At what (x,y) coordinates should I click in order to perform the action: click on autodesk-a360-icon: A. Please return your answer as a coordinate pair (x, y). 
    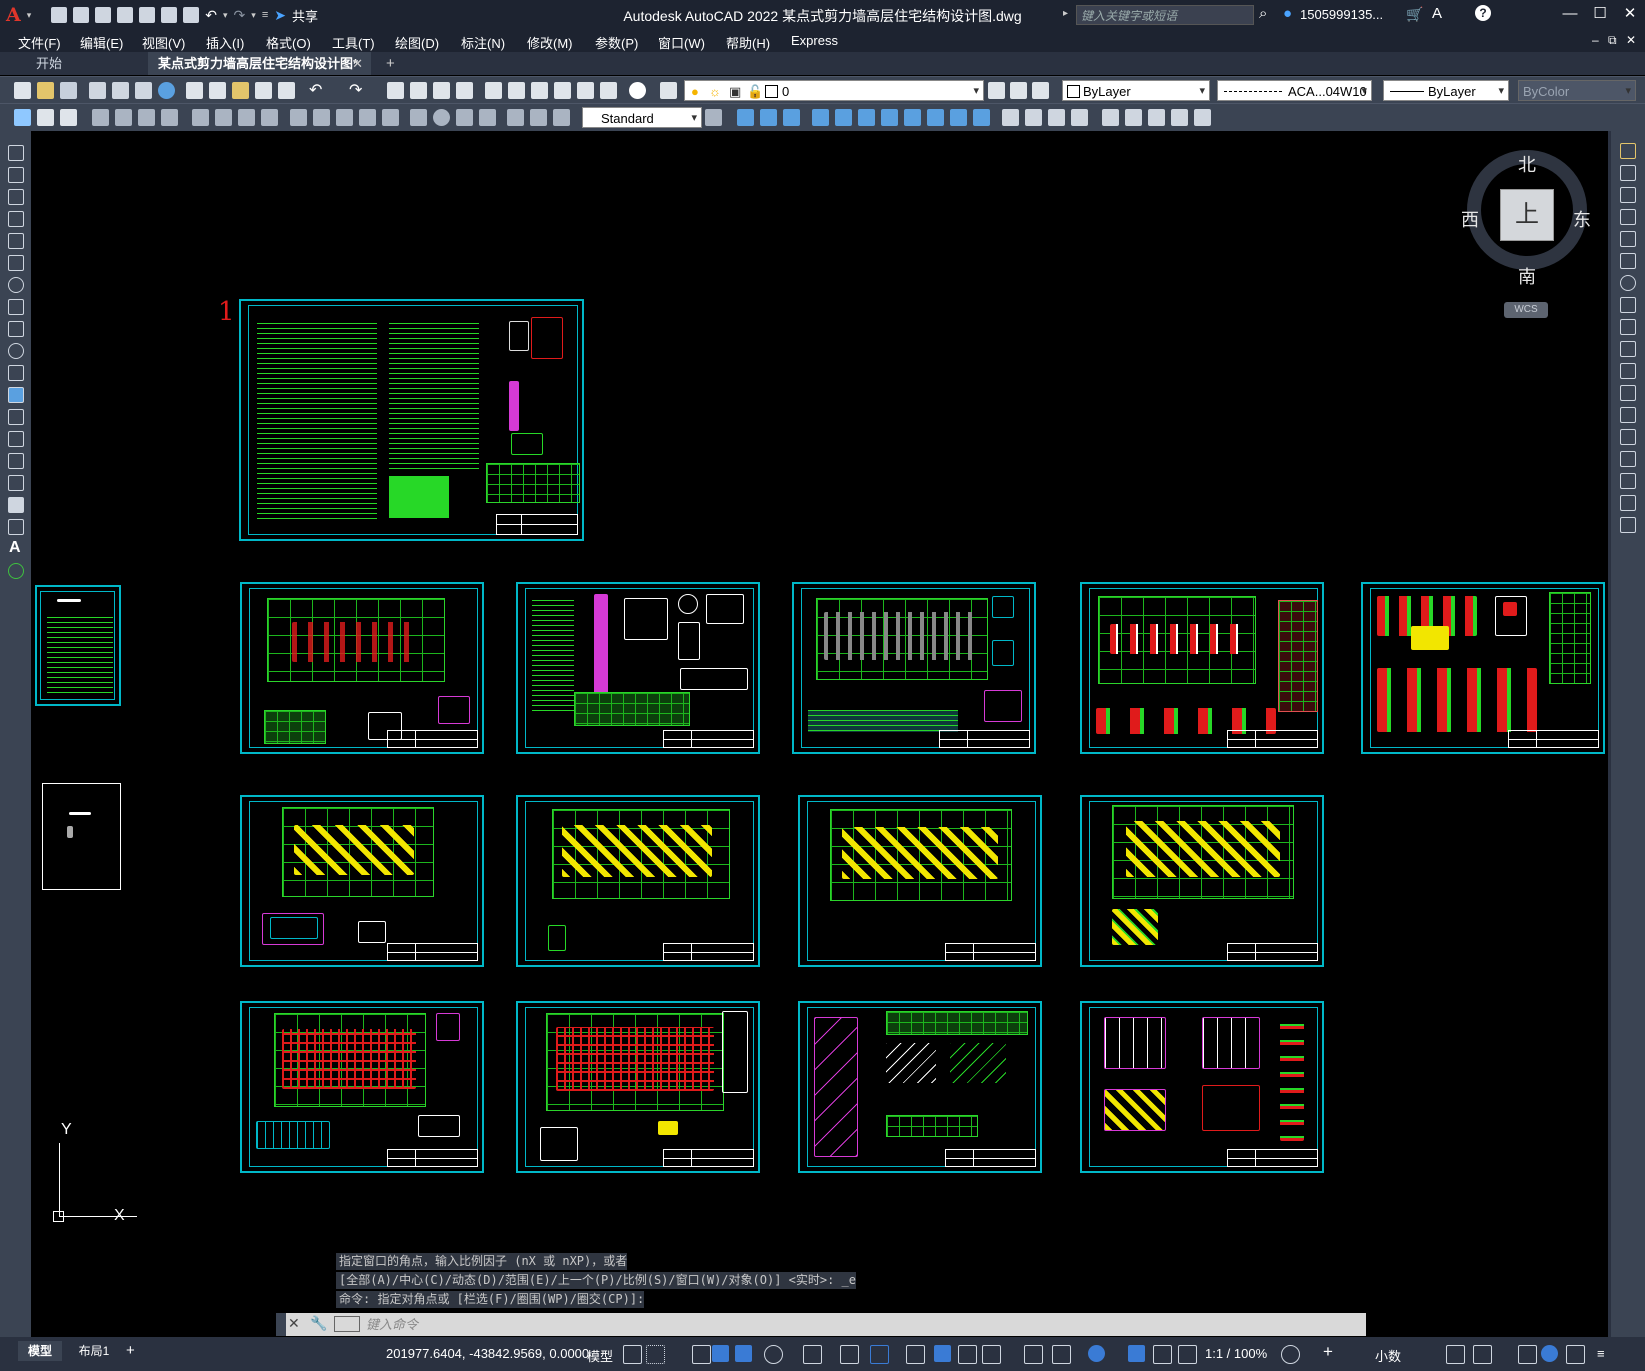
    Looking at the image, I should click on (1437, 13).